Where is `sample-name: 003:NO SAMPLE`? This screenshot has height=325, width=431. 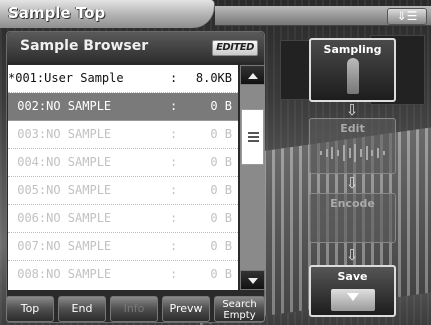 sample-name: 003:NO SAMPLE is located at coordinates (61, 134).